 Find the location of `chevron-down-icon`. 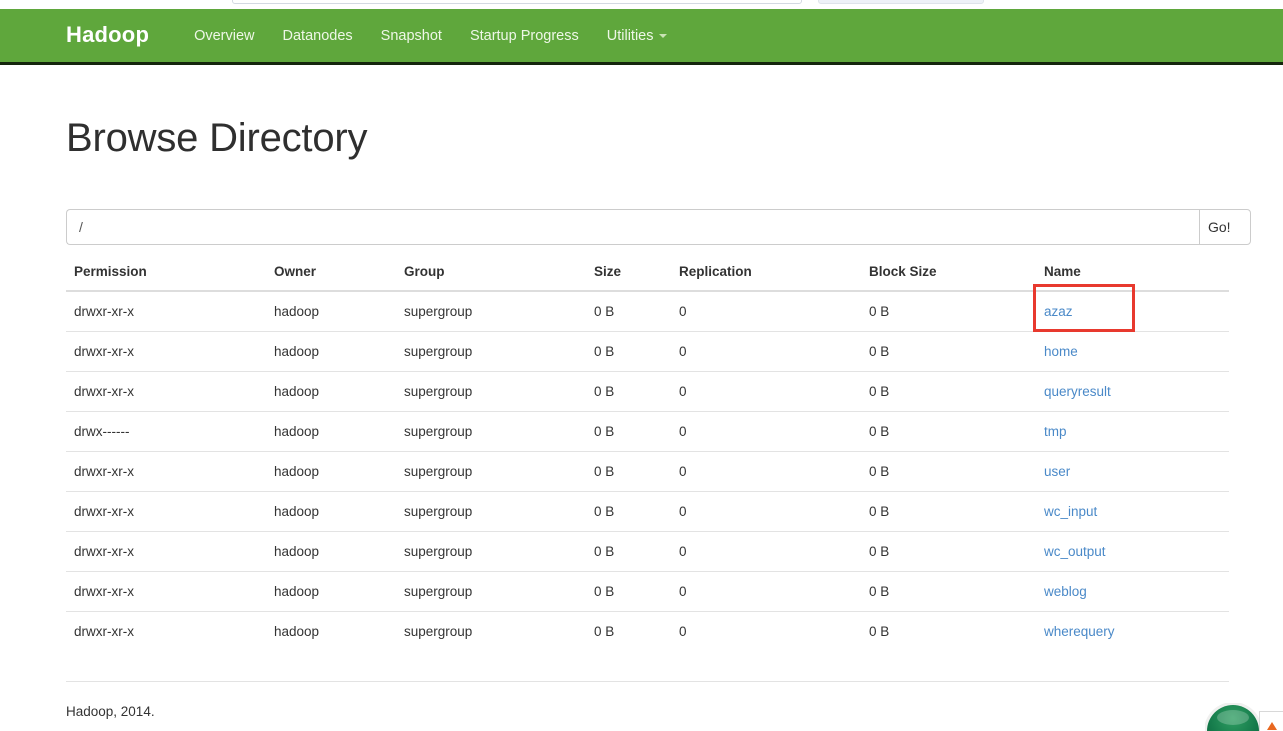

chevron-down-icon is located at coordinates (663, 35).